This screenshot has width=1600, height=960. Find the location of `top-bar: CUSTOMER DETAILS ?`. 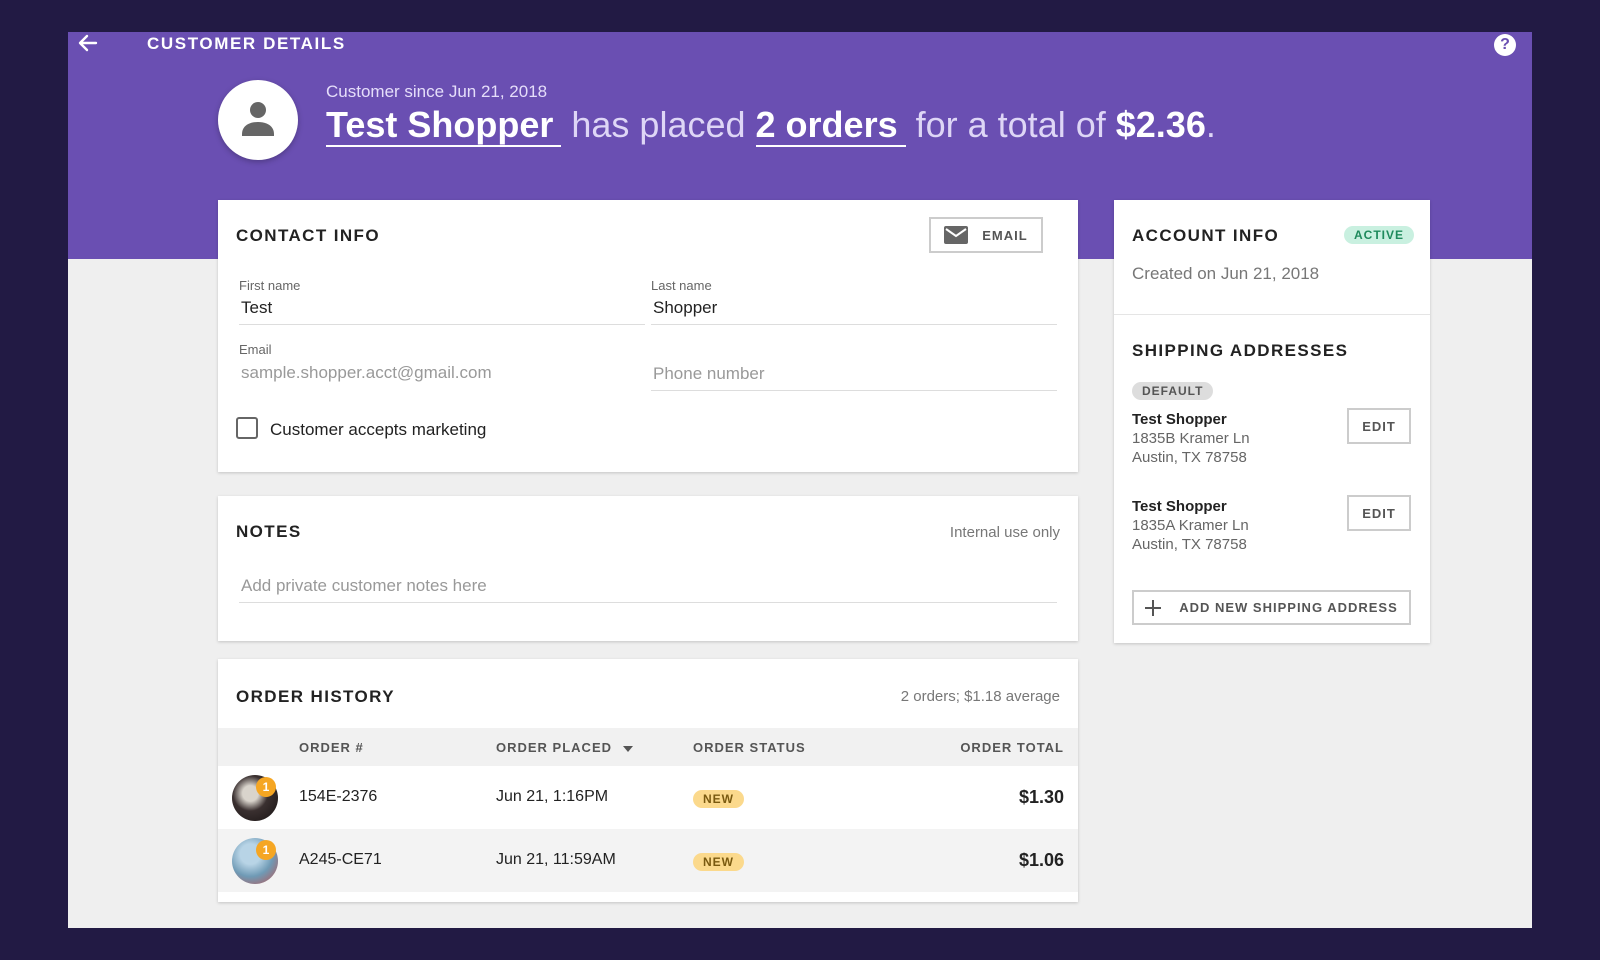

top-bar: CUSTOMER DETAILS ? is located at coordinates (800, 45).